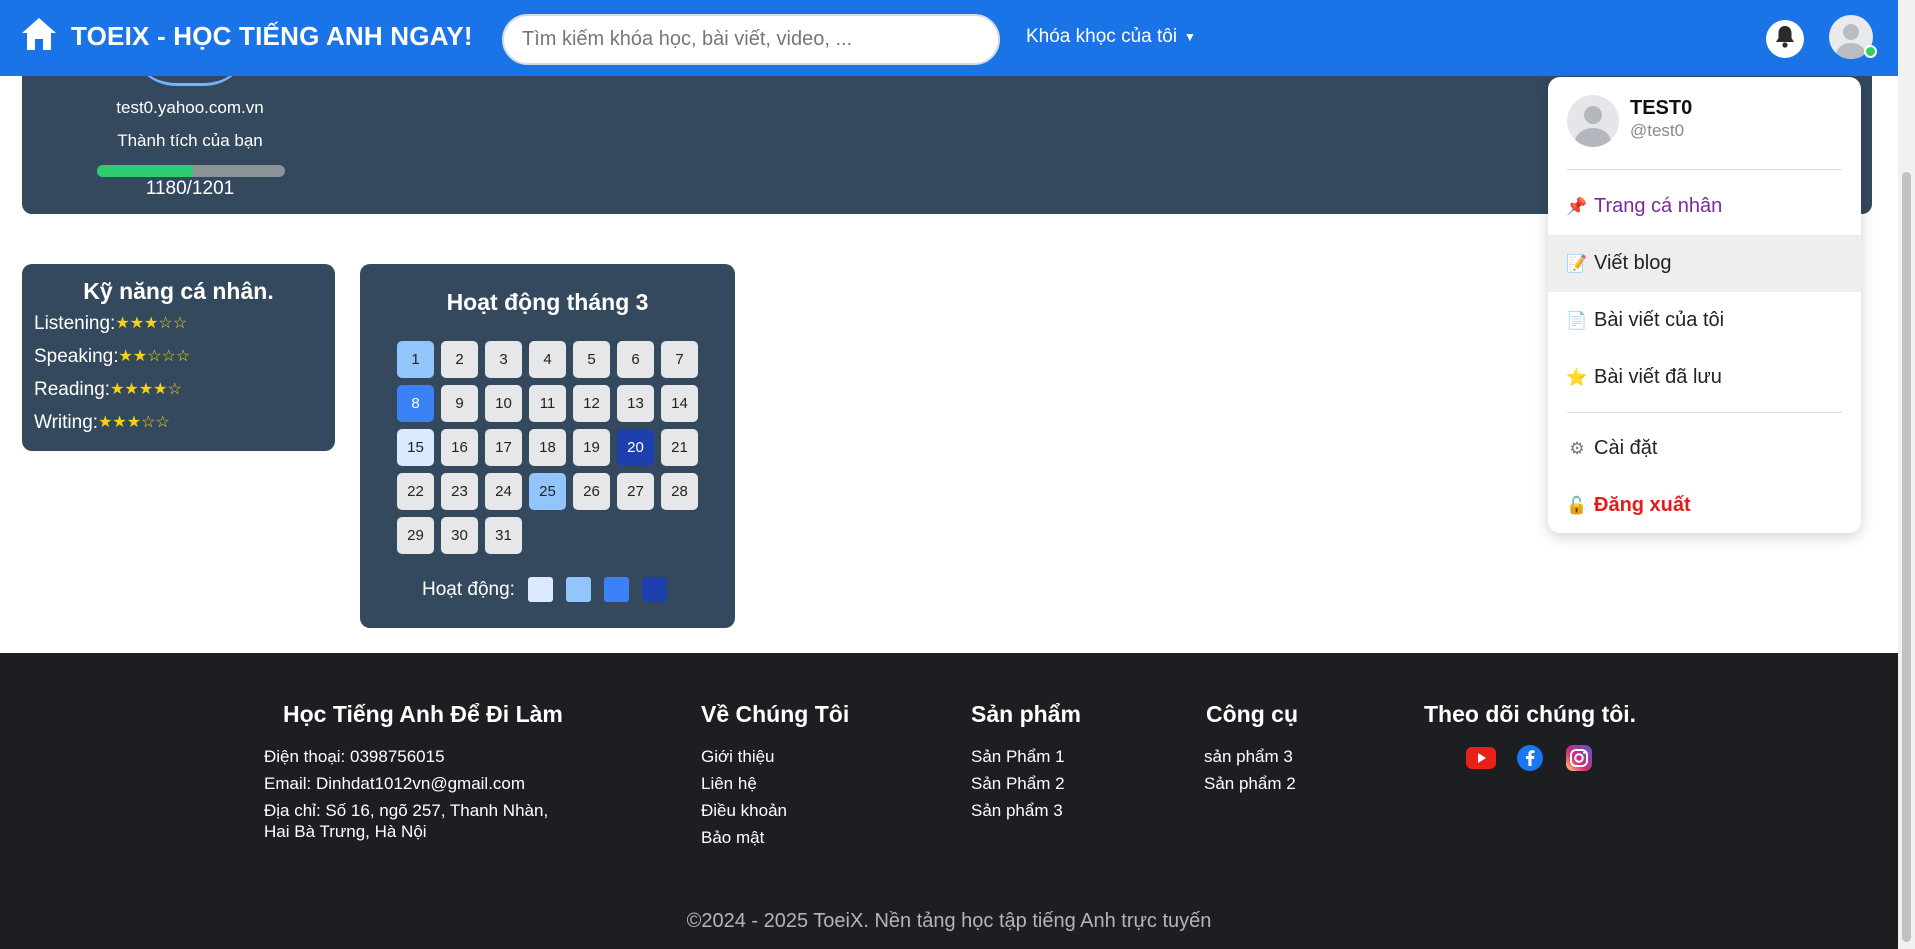  I want to click on my-courses-menu: Khóa khọc của tôi ▼, so click(1111, 37).